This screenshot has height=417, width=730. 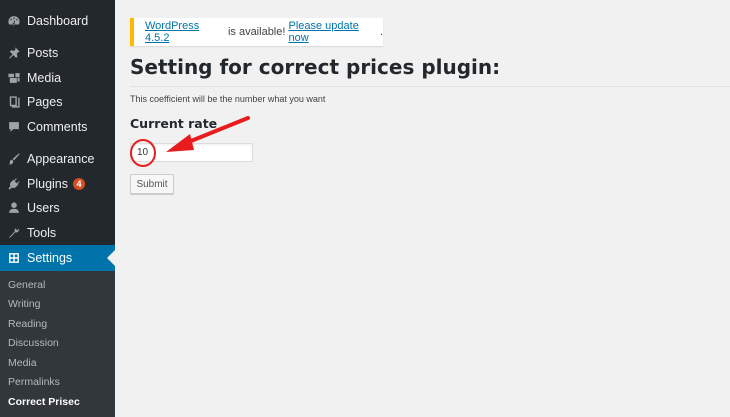 I want to click on menu-item-comments: Comments, so click(x=57, y=127).